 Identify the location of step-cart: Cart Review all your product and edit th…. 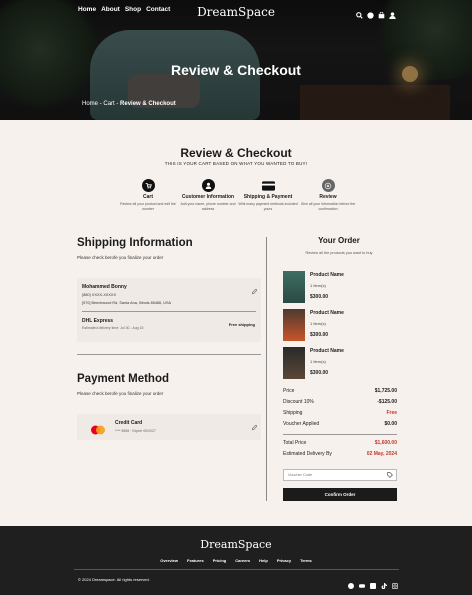
(148, 195).